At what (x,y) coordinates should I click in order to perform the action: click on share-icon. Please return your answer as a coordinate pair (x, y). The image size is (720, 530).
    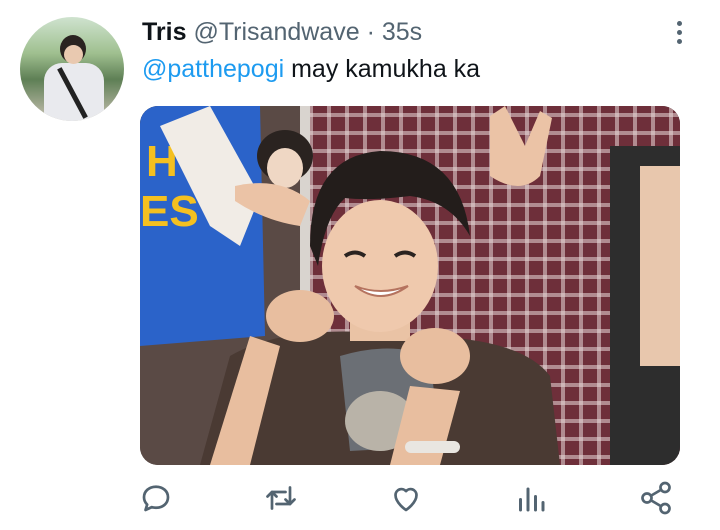
    Looking at the image, I should click on (656, 498).